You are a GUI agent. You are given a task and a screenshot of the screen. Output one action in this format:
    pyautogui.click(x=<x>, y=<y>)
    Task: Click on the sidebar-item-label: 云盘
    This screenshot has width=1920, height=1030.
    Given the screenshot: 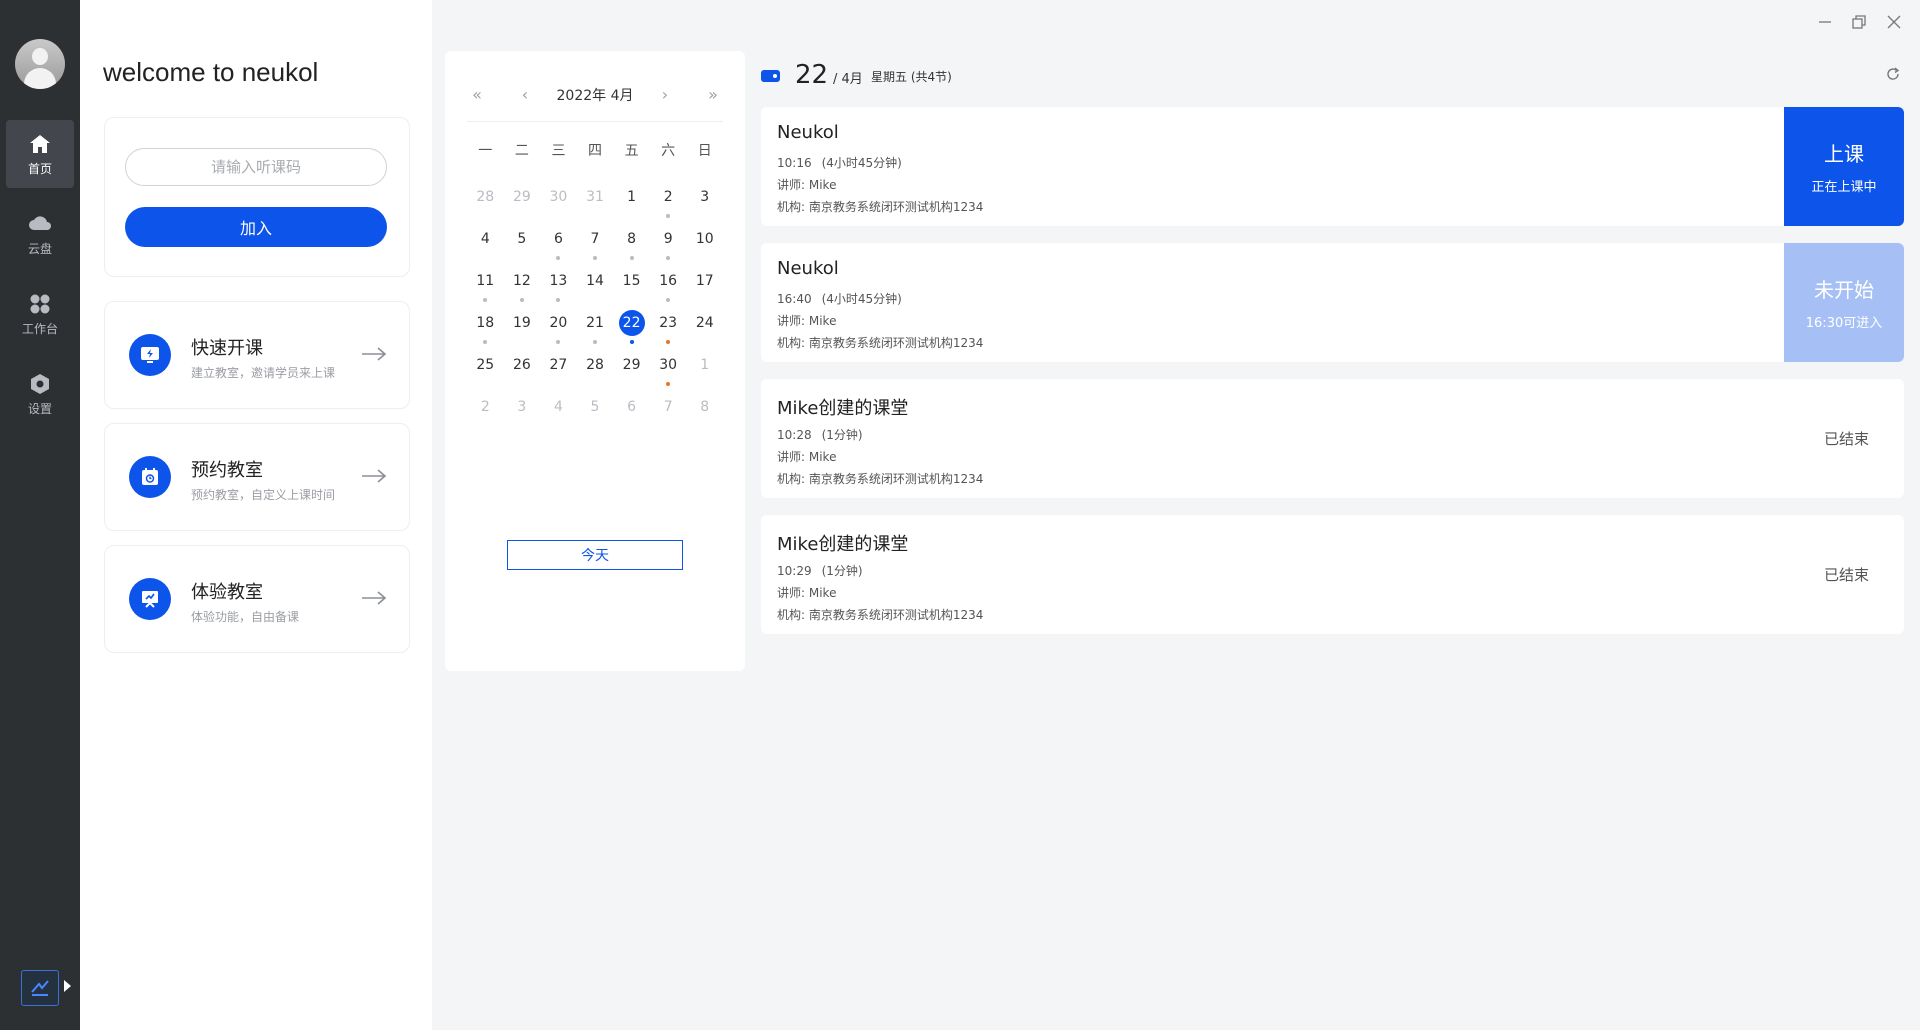 What is the action you would take?
    pyautogui.click(x=39, y=249)
    